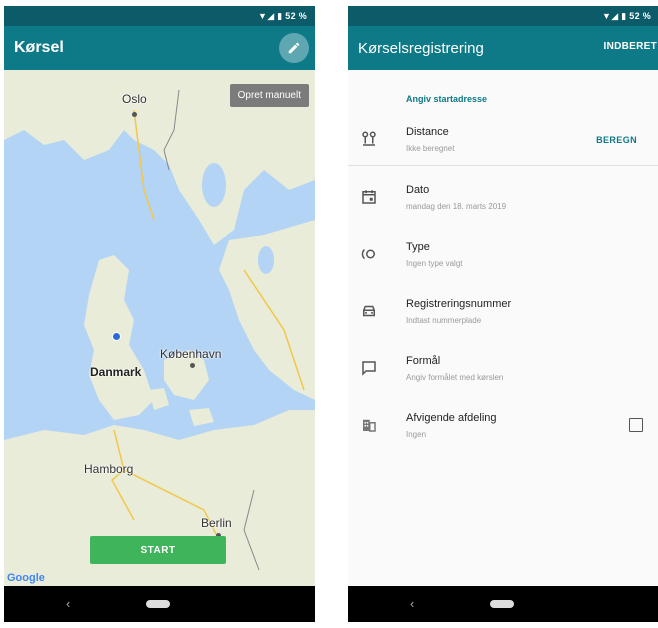 This screenshot has height=628, width=658. I want to click on row-value: mandag den 18. marts 2019, so click(456, 206).